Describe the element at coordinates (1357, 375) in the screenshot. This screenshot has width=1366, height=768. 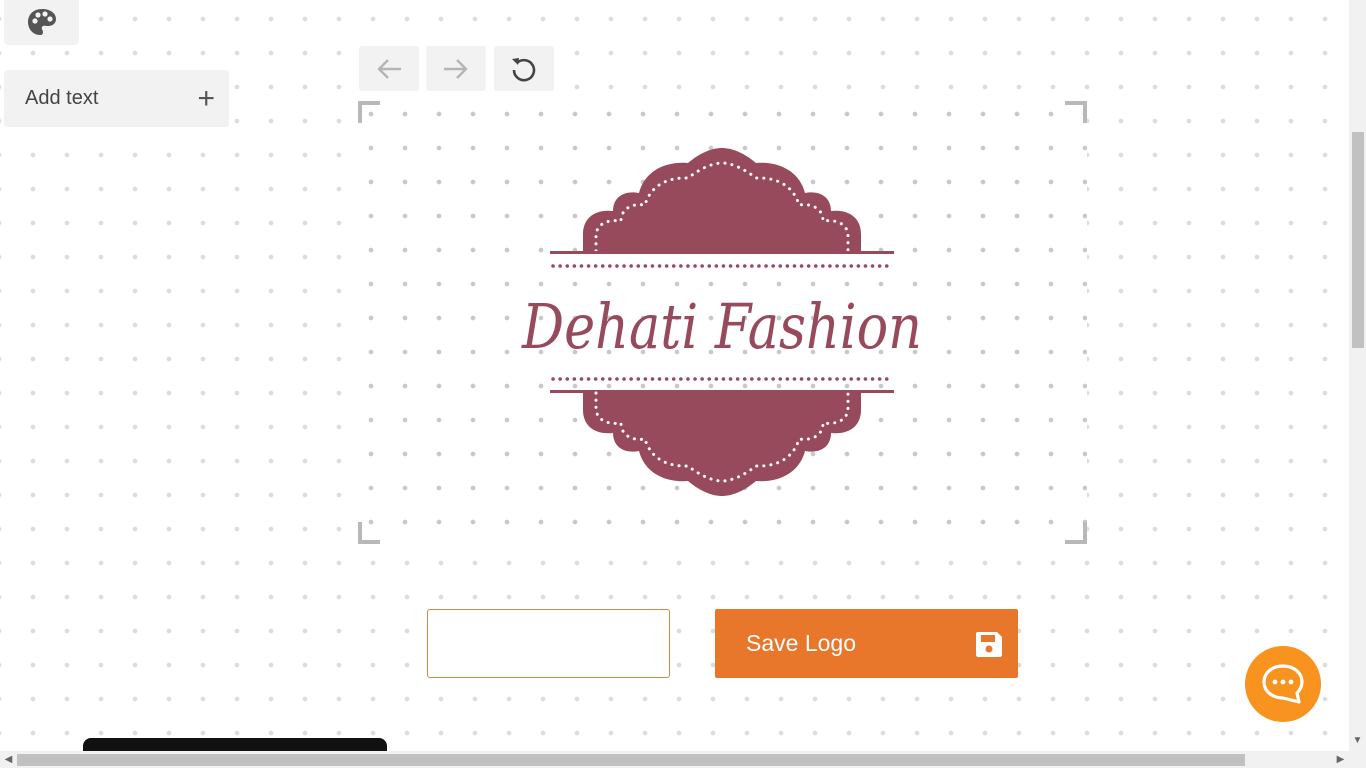
I see `vertical-scrollbar: ▼` at that location.